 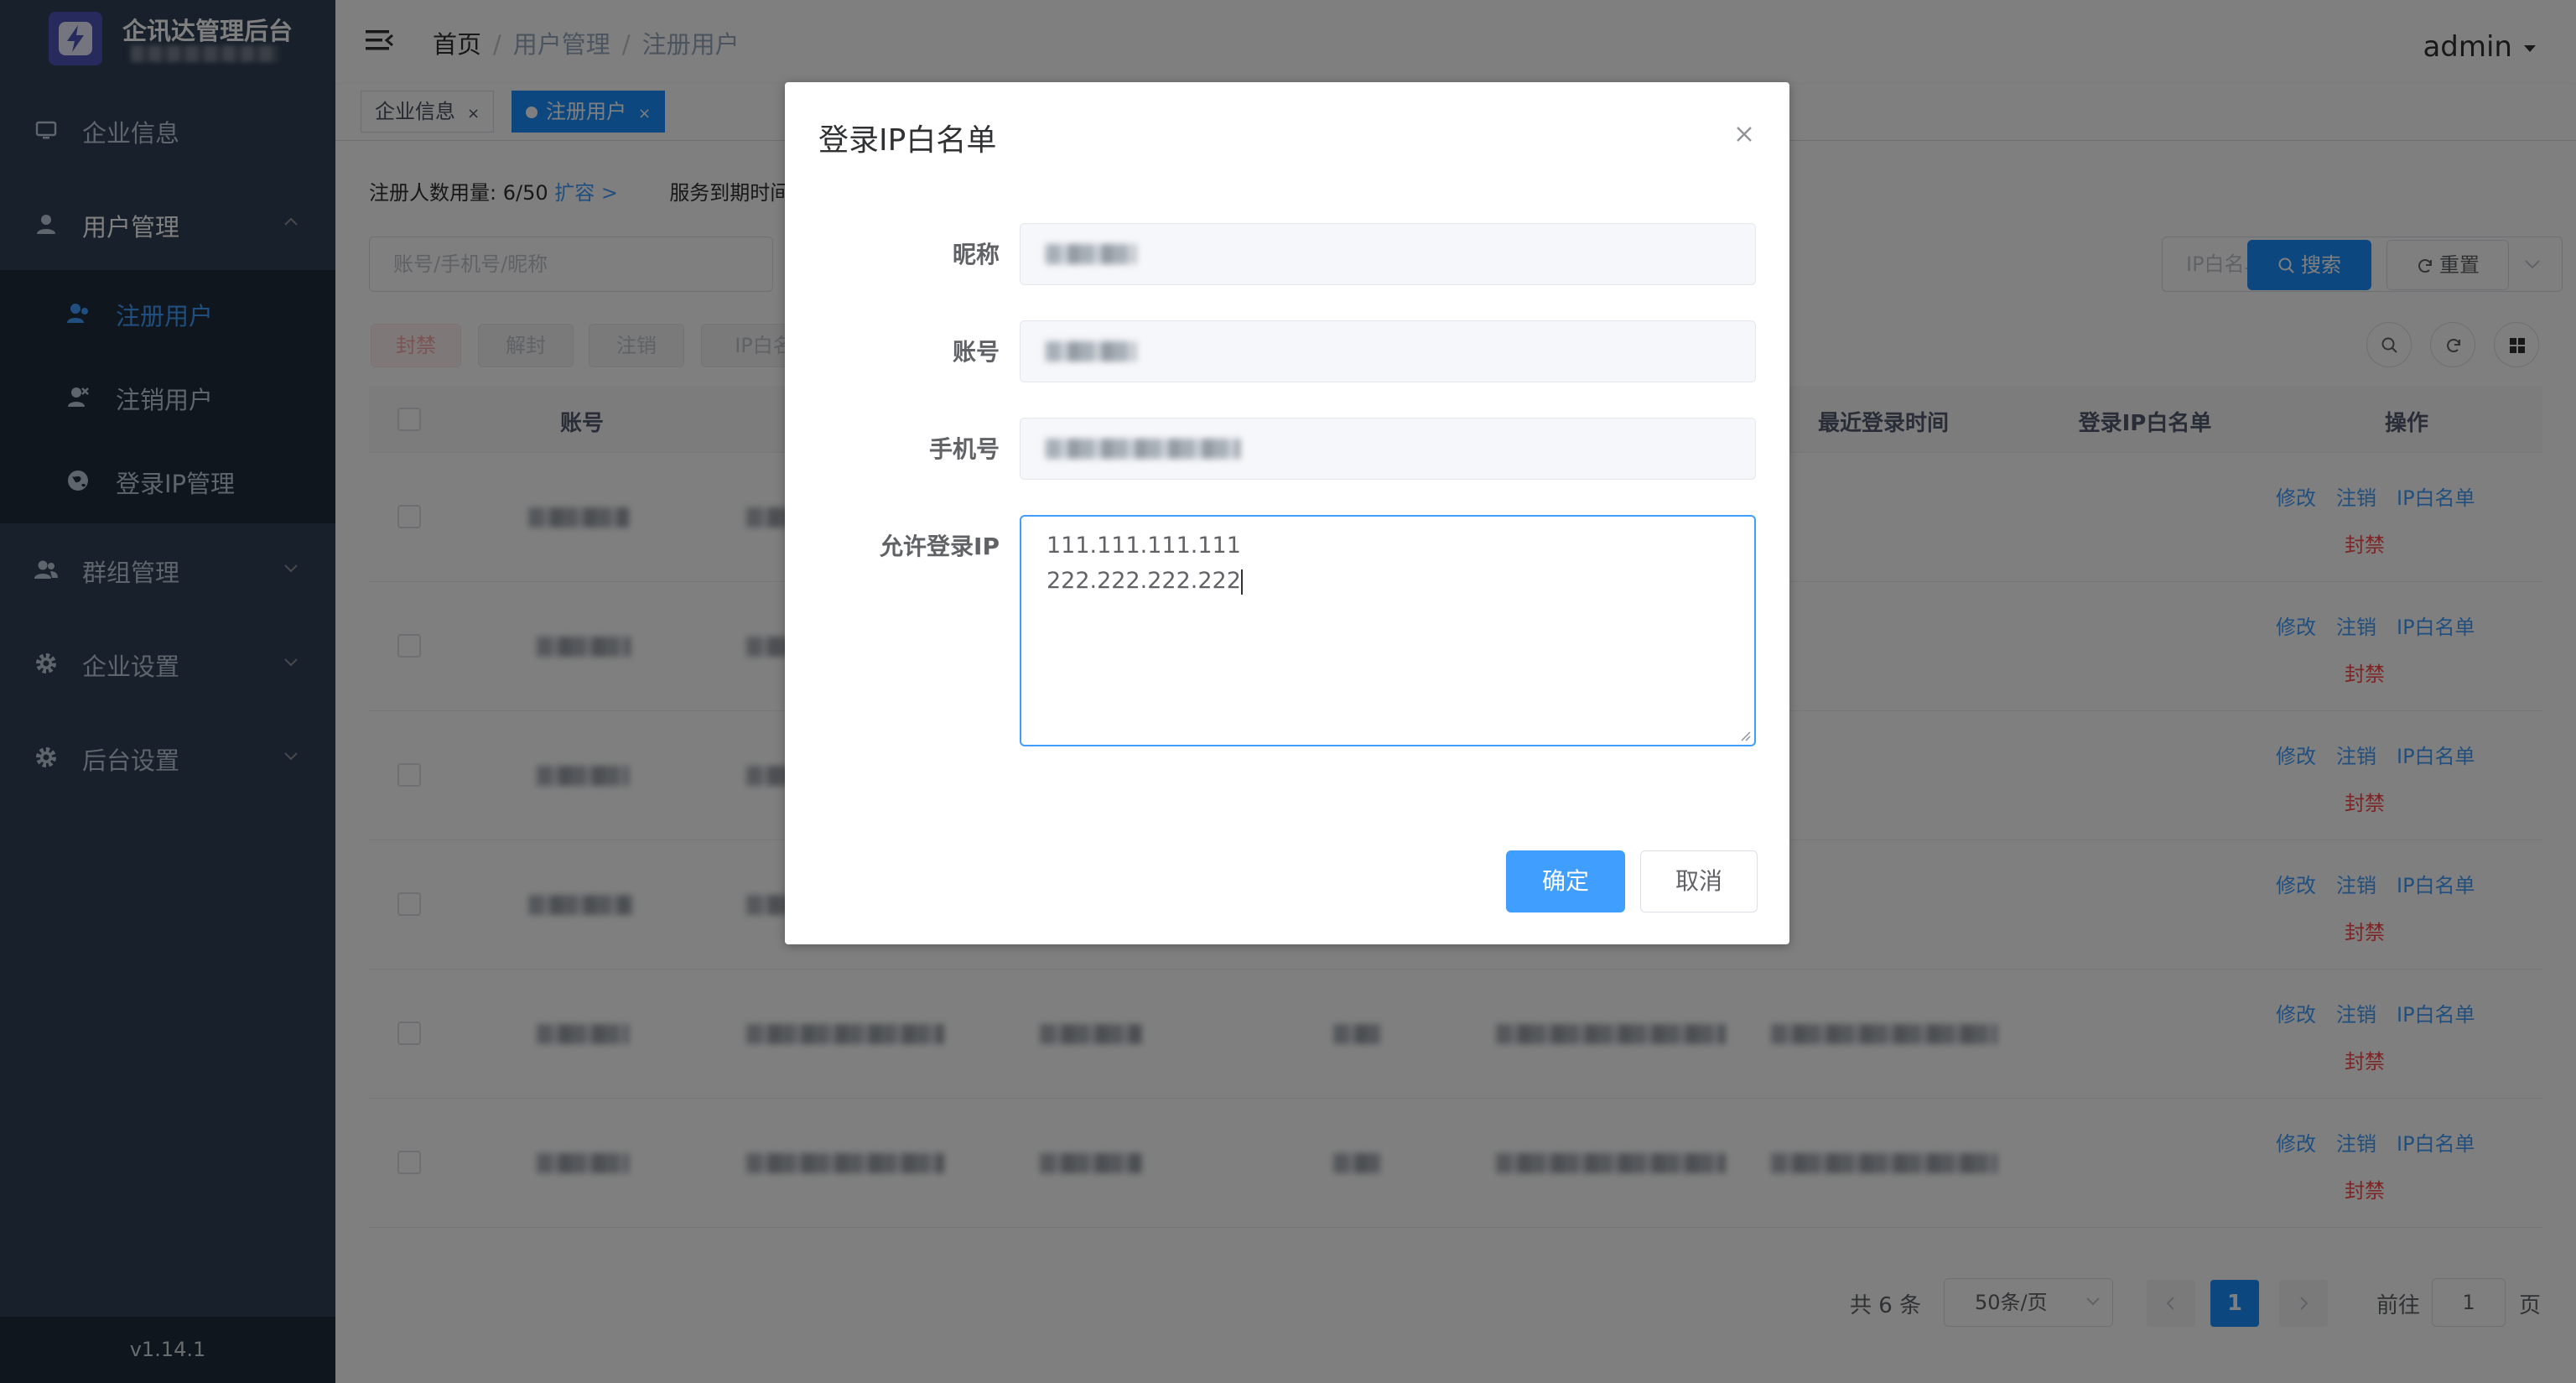 What do you see at coordinates (1387, 581) in the screenshot?
I see `ip-line-with-caret: 222.222.222.222` at bounding box center [1387, 581].